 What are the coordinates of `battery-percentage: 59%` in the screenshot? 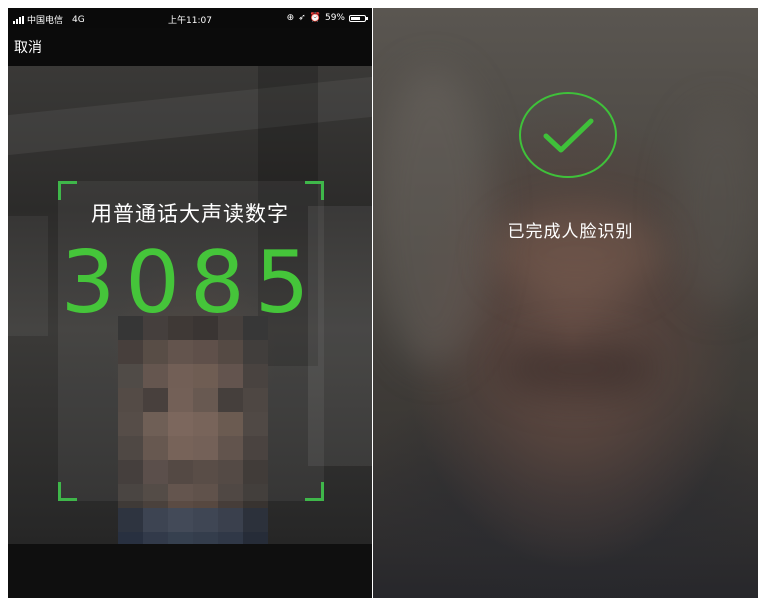 It's located at (334, 18).